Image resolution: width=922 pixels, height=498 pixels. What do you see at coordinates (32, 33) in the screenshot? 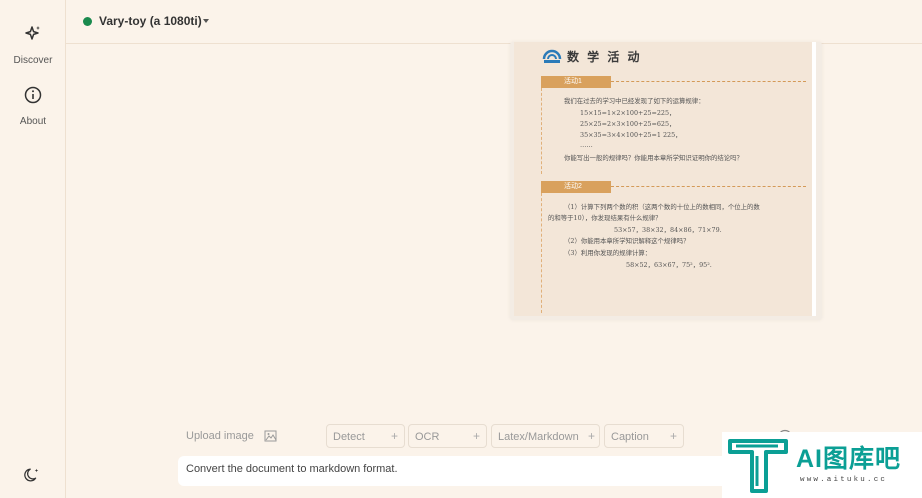
I see `sparkle-icon` at bounding box center [32, 33].